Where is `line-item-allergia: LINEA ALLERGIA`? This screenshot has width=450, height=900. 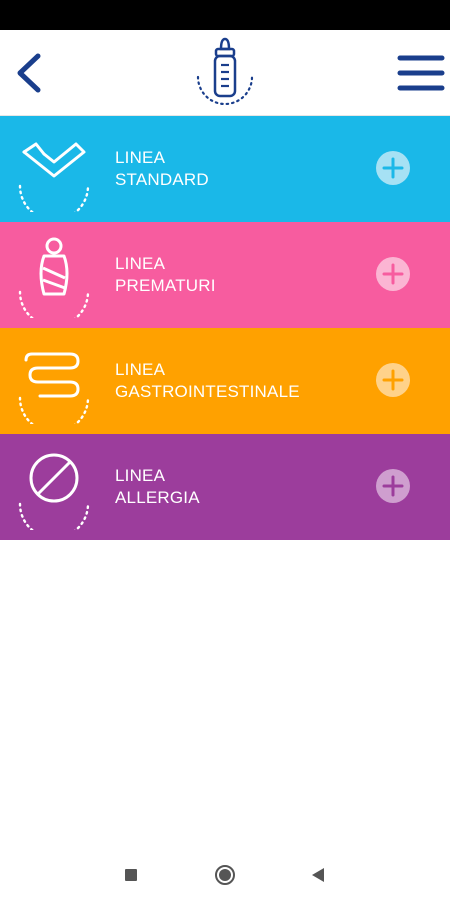 line-item-allergia: LINEA ALLERGIA is located at coordinates (225, 487).